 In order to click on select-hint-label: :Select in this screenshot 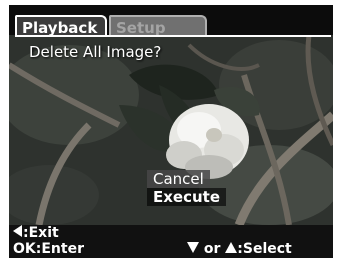, I will do `click(264, 249)`.